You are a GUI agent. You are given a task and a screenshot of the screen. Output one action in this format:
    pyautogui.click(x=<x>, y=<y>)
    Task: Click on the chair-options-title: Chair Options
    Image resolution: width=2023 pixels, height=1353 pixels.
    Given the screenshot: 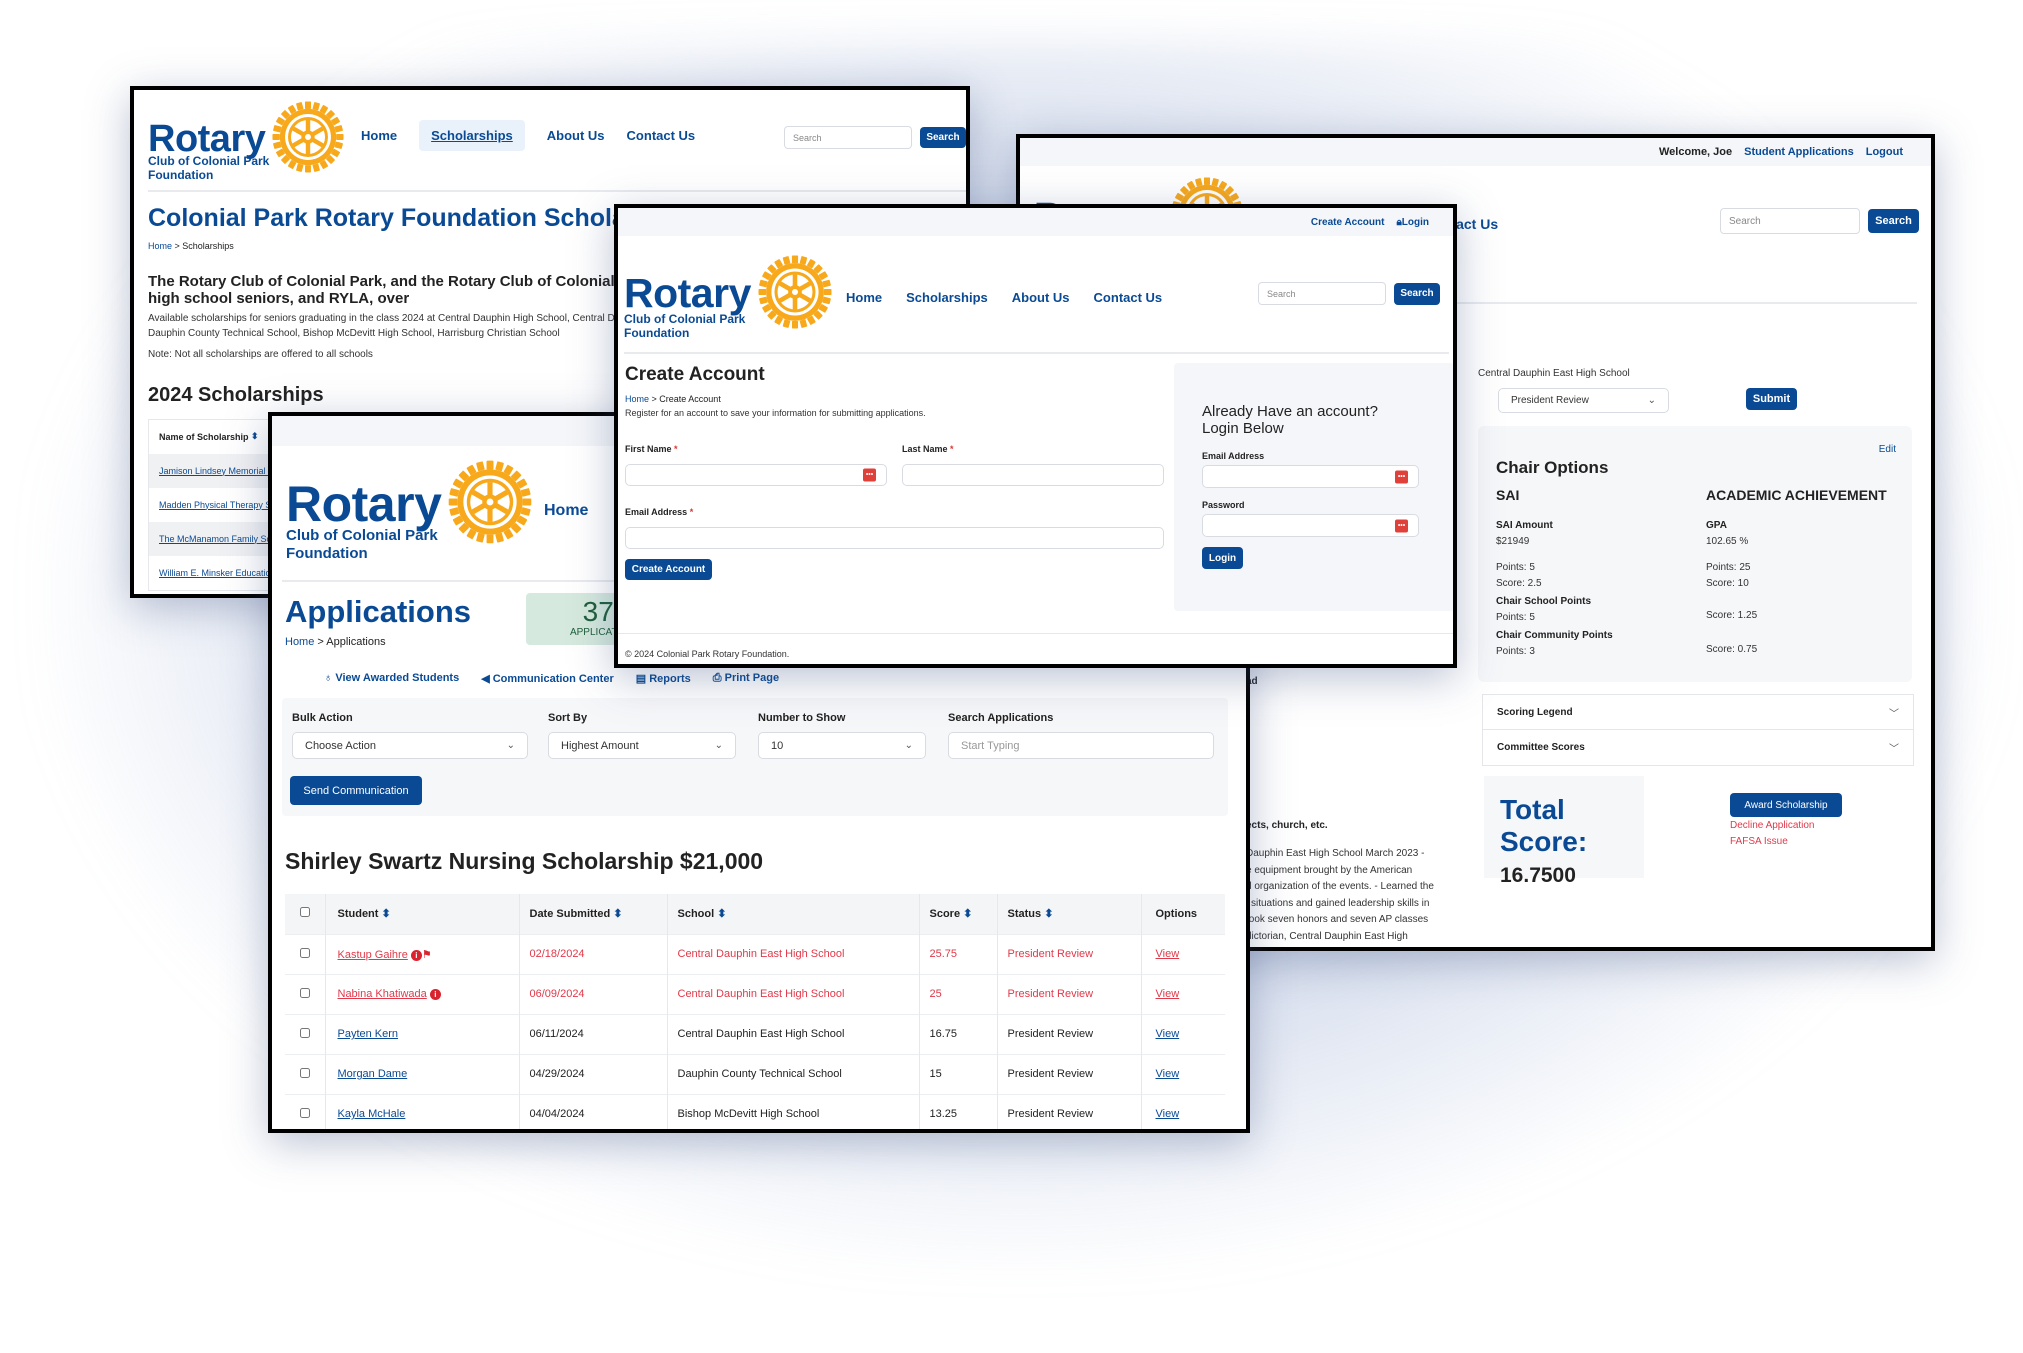 What is the action you would take?
    pyautogui.click(x=1552, y=467)
    